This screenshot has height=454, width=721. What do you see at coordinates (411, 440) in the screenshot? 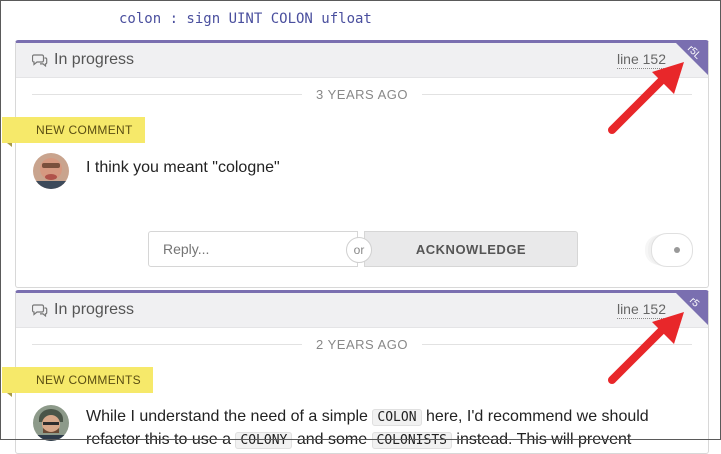
I see `inline-code: COLONISTS` at bounding box center [411, 440].